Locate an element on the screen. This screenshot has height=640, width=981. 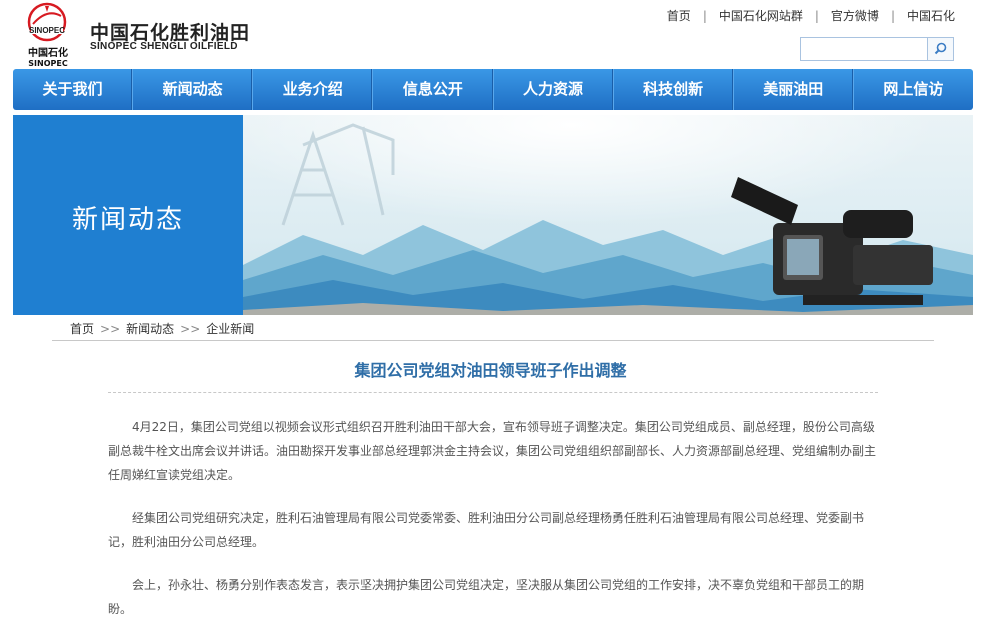
banner-title-panel: 新闻动态 is located at coordinates (128, 215).